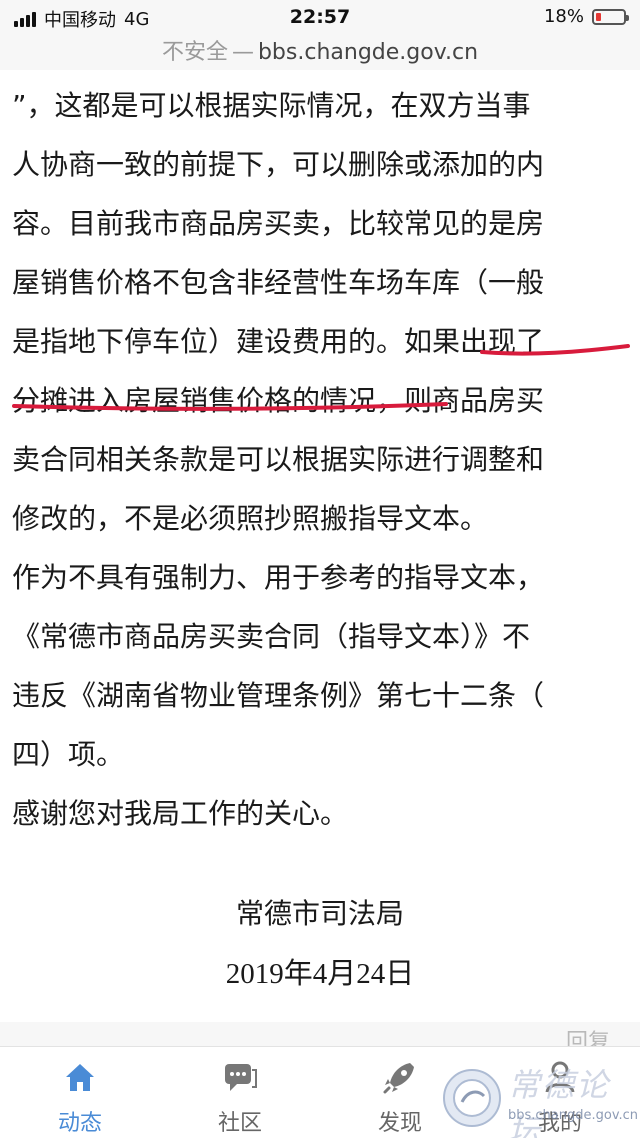 The width and height of the screenshot is (640, 1138). I want to click on article-line: 屋销售价格不包含非经营性车场车库（一般, so click(278, 282).